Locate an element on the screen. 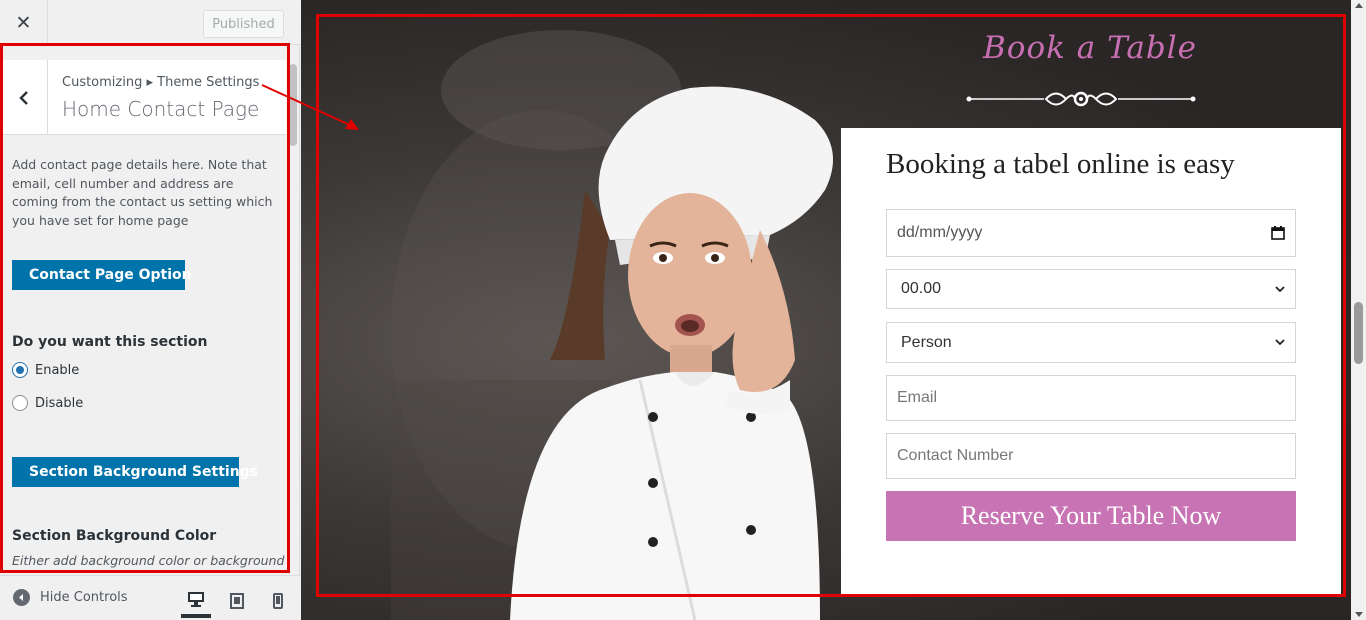  contact-number-placeholder: Contact Number is located at coordinates (955, 455).